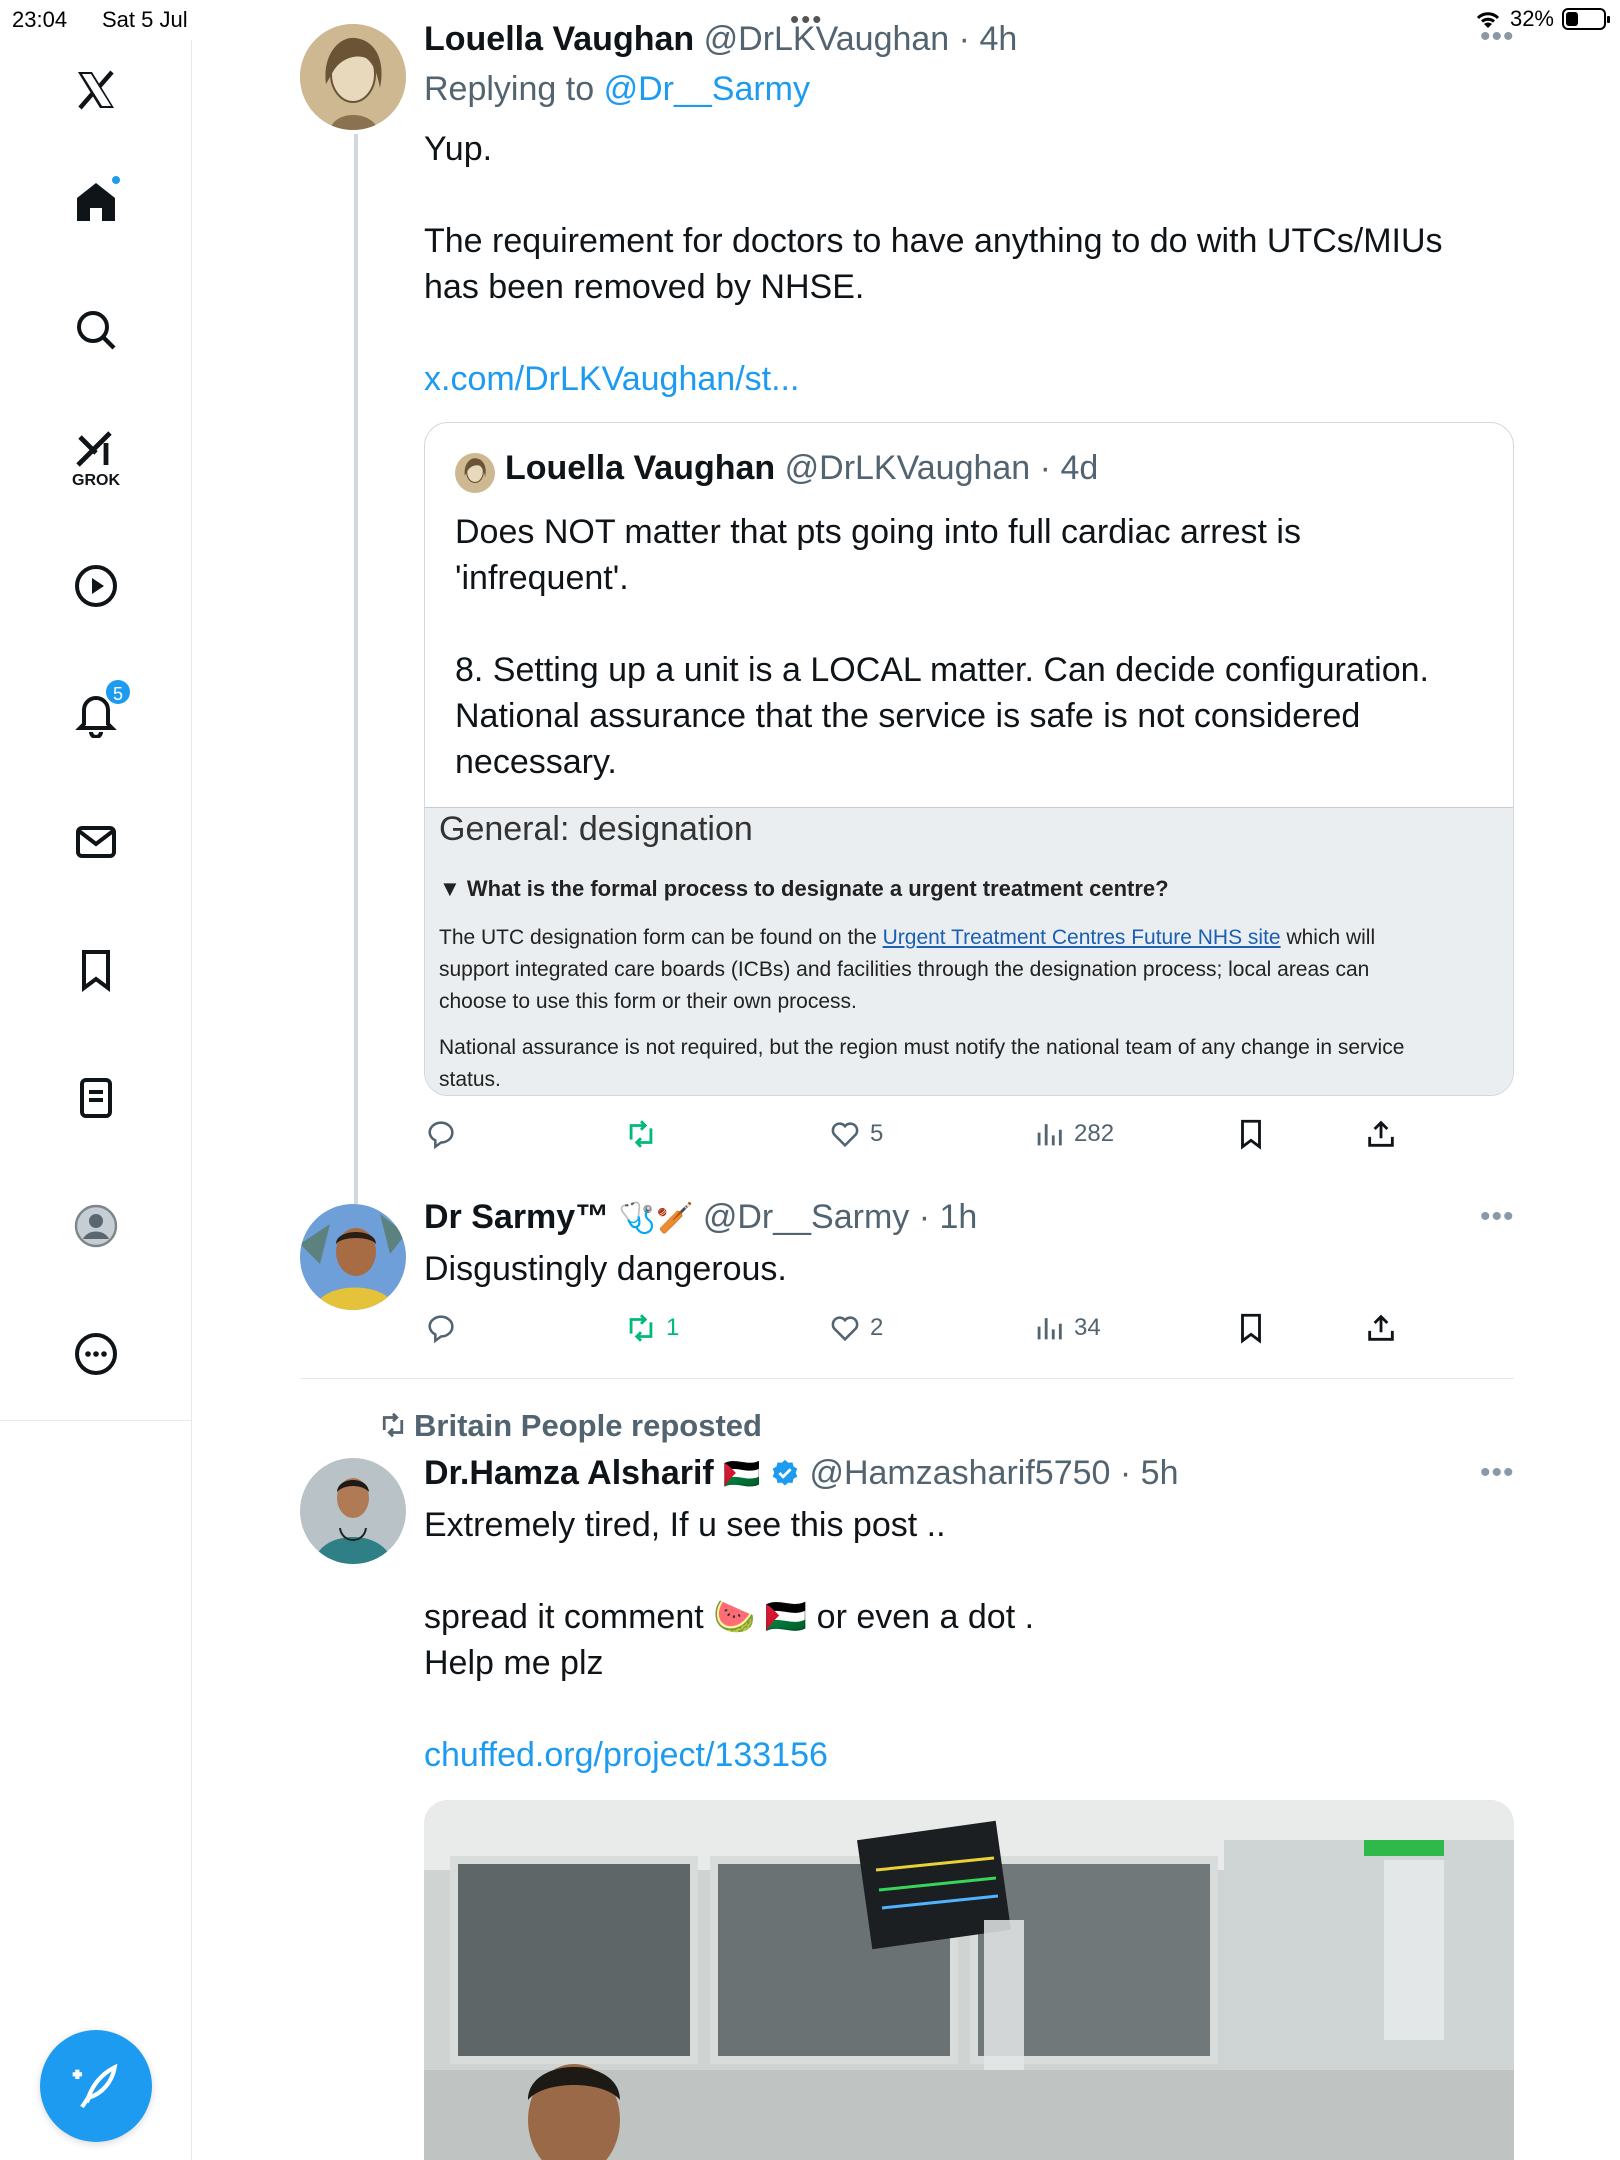  Describe the element at coordinates (100, 710) in the screenshot. I see `notifications-bell-icon: 5` at that location.